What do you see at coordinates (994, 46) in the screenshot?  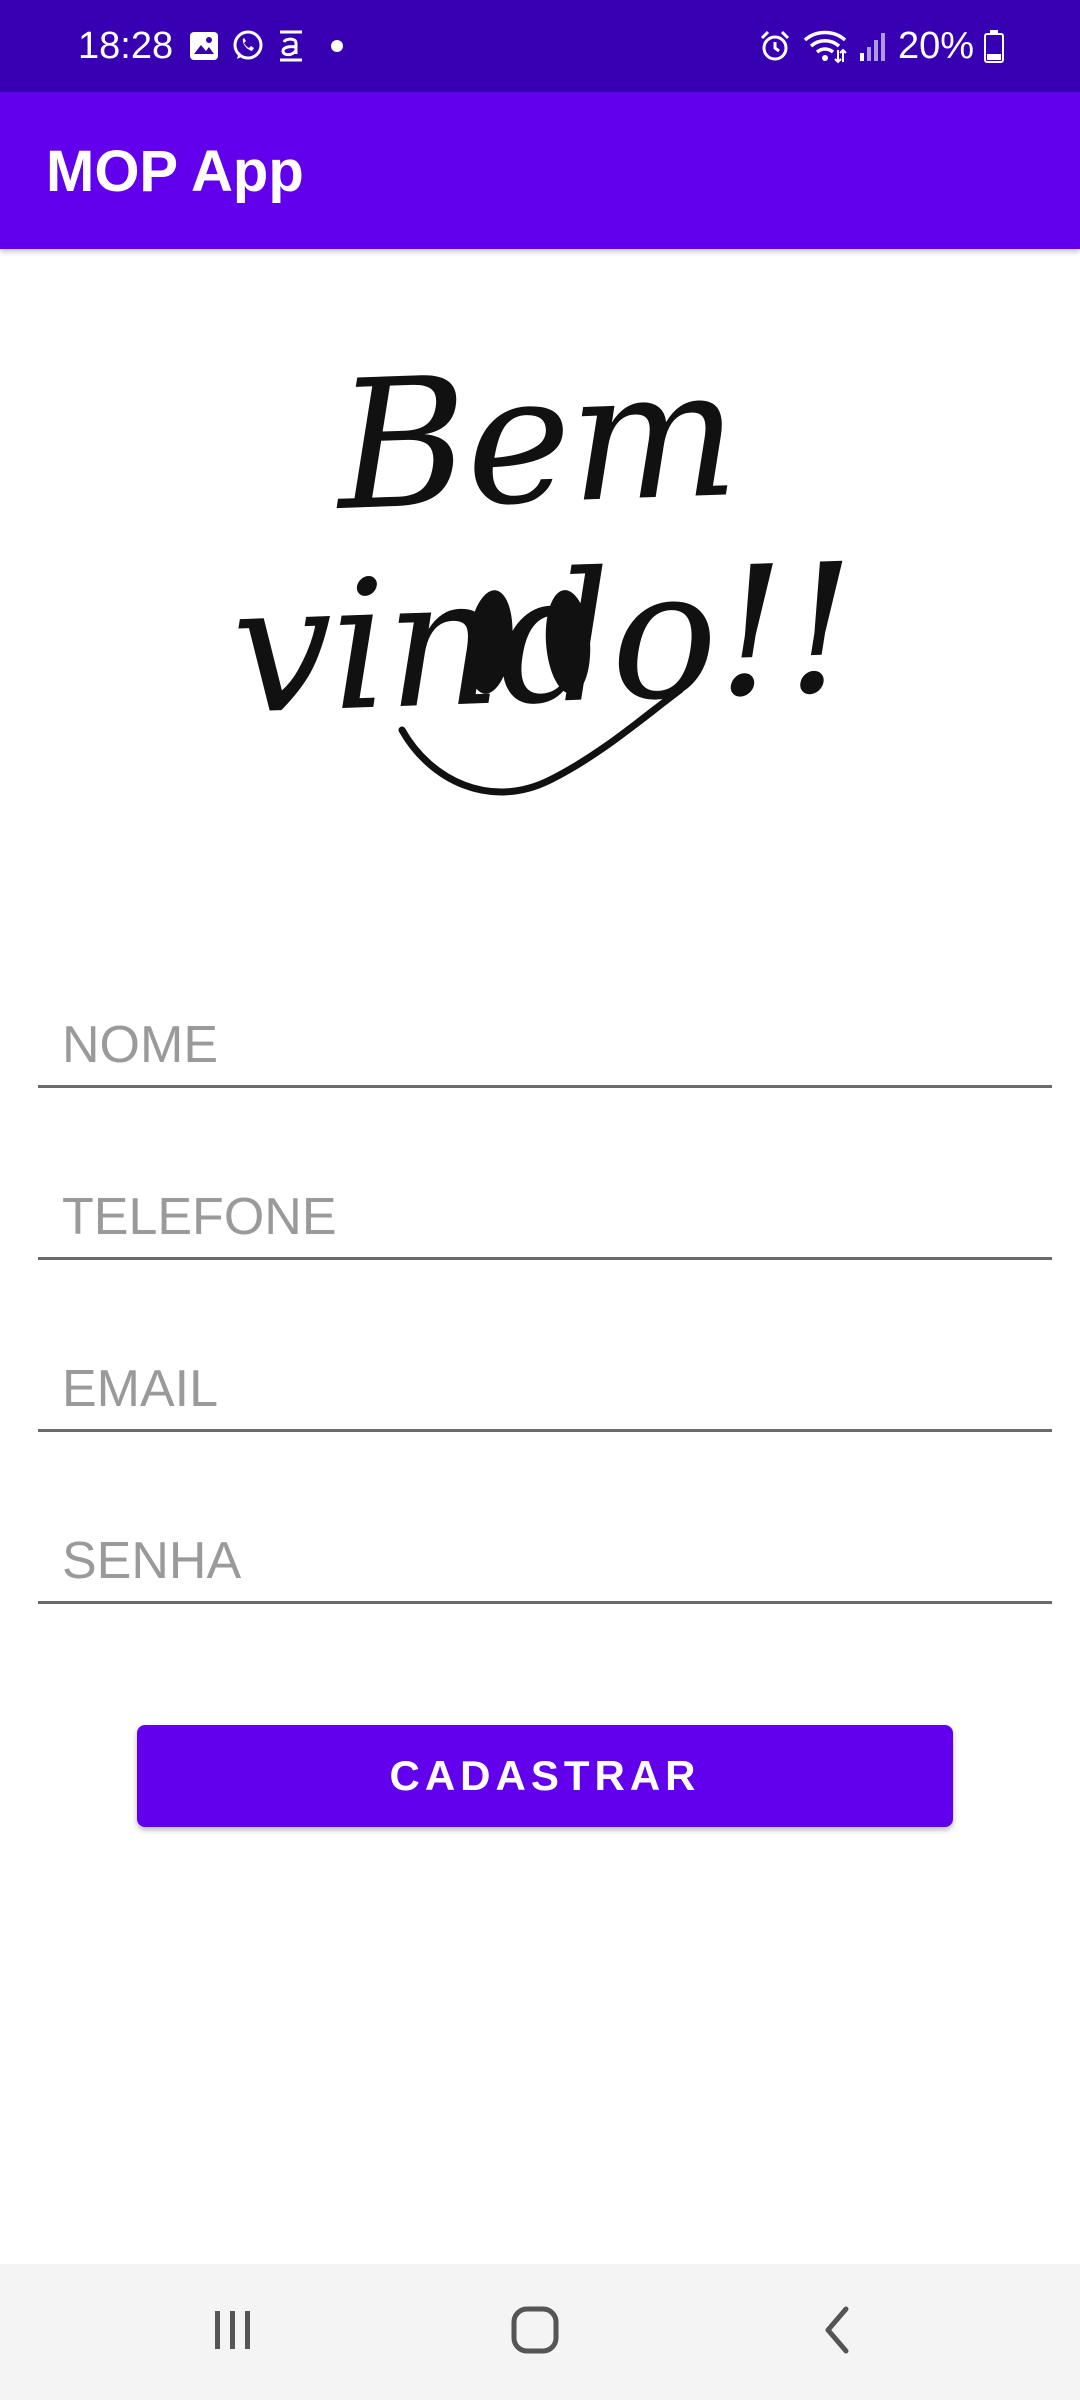 I see `battery-icon` at bounding box center [994, 46].